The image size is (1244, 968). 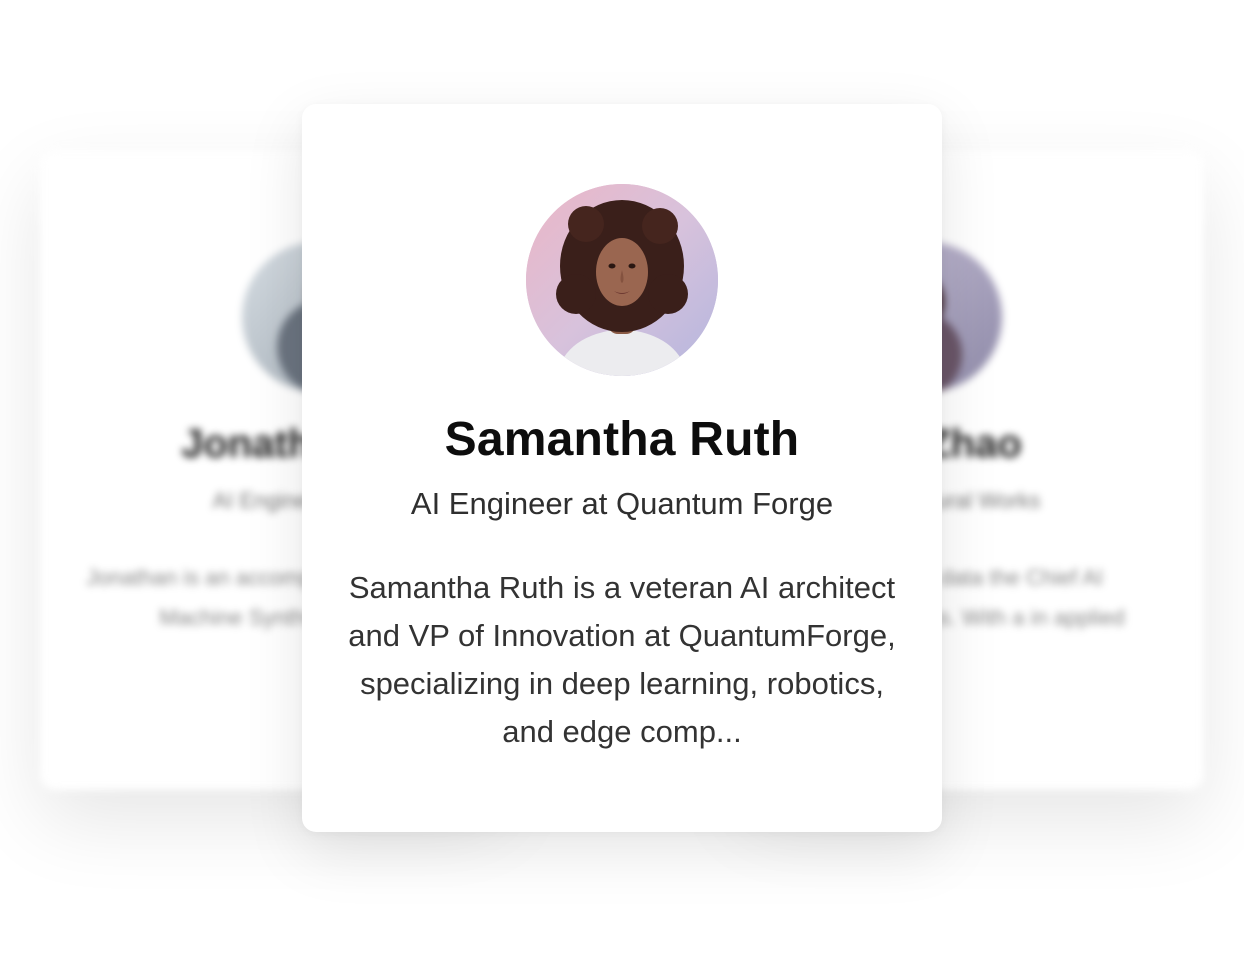 I want to click on portrait-avatar-icon, so click(x=622, y=280).